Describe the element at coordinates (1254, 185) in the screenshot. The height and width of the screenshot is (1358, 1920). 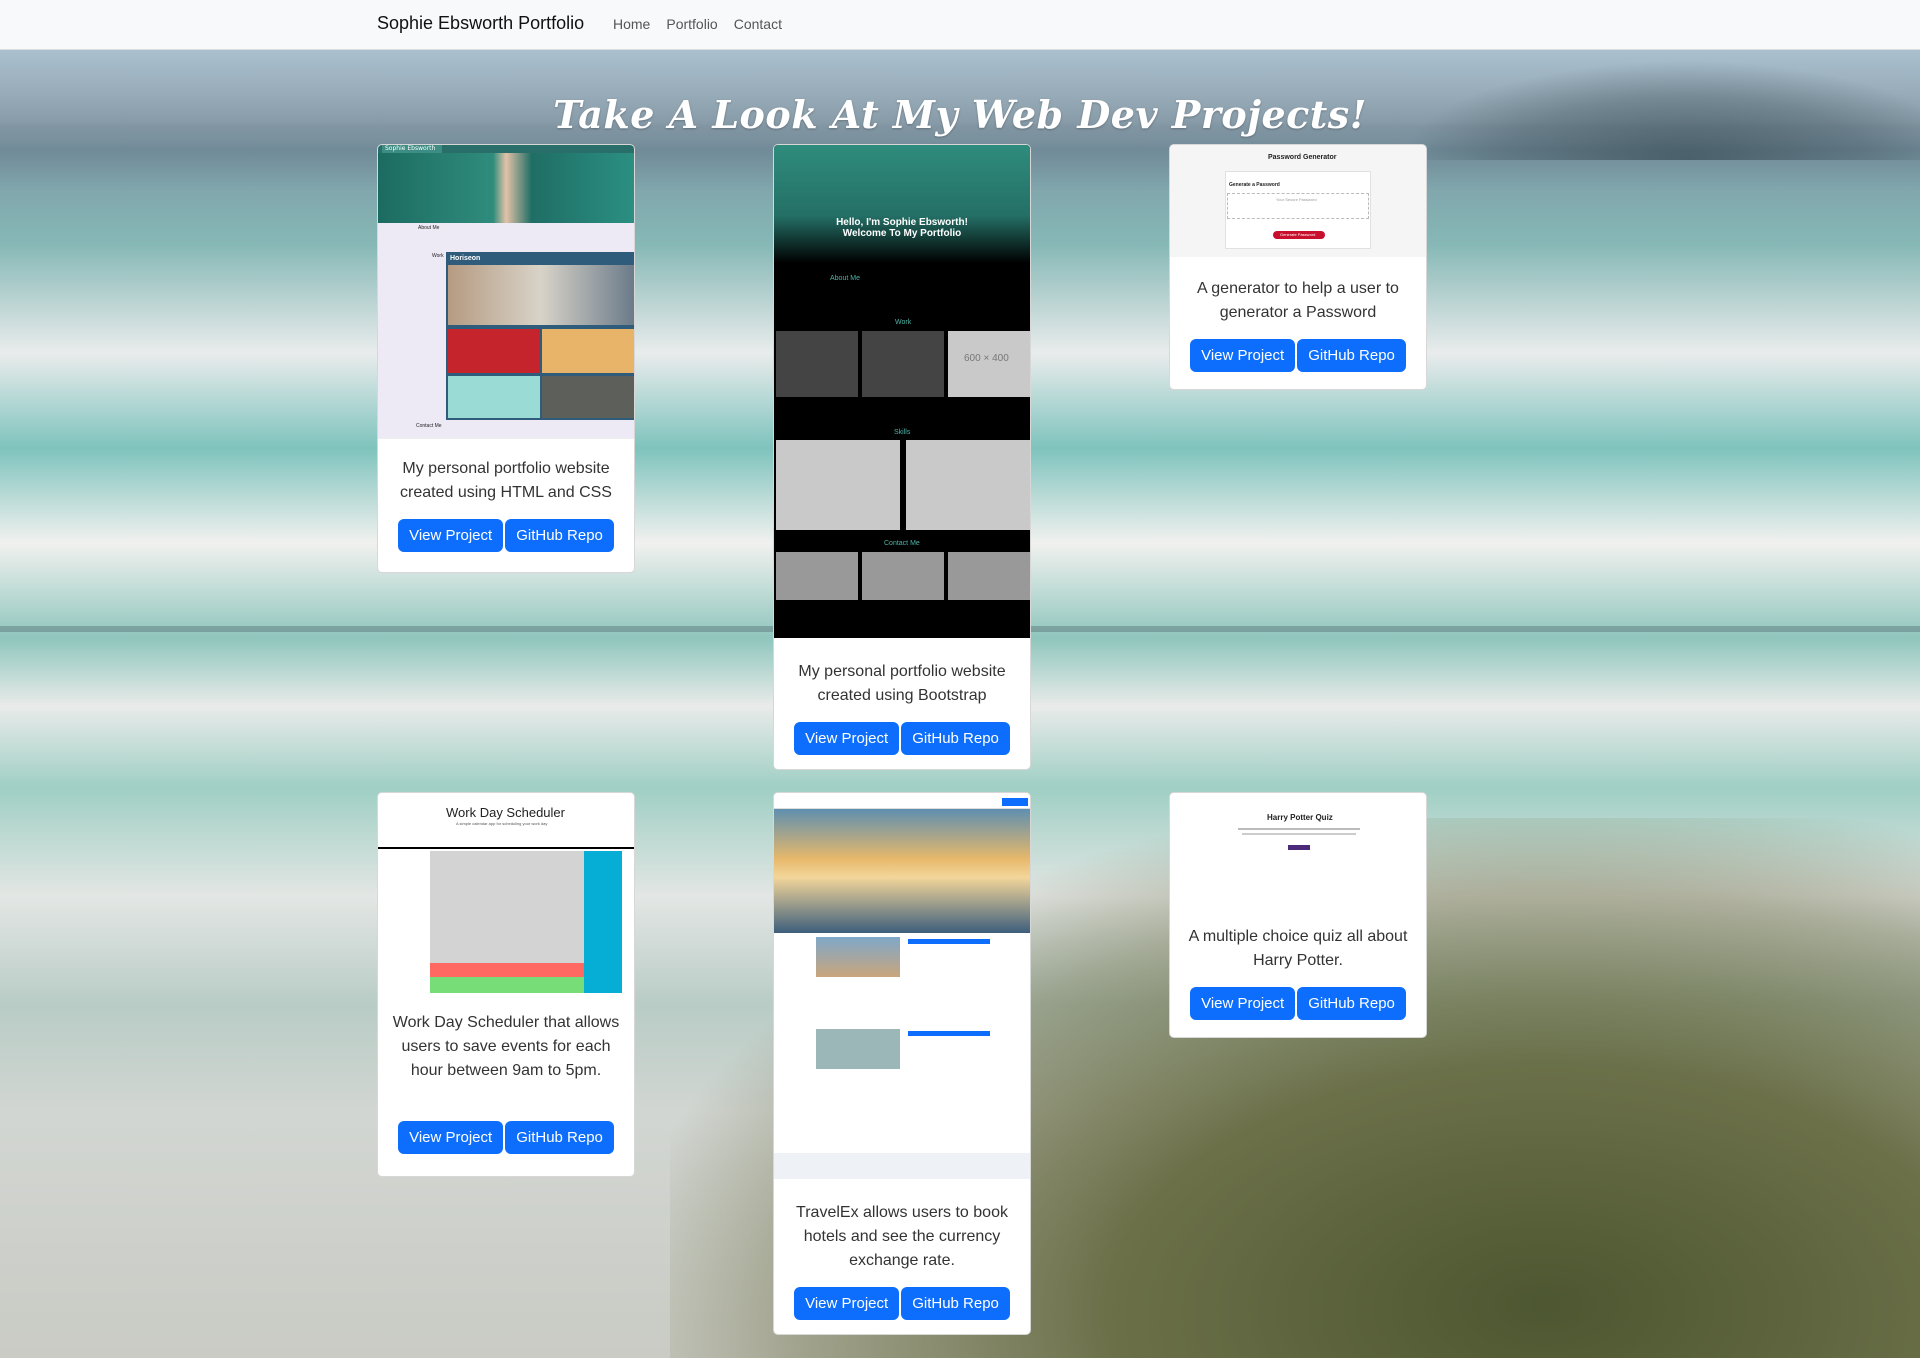
I see `thumb-subtitle: Generate a Password` at that location.